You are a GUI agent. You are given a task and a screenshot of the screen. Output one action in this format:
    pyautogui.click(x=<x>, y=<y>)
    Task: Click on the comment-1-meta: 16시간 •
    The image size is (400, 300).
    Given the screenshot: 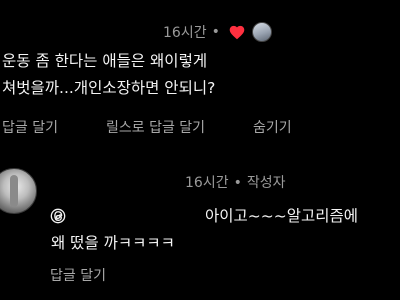 What is the action you would take?
    pyautogui.click(x=217, y=32)
    